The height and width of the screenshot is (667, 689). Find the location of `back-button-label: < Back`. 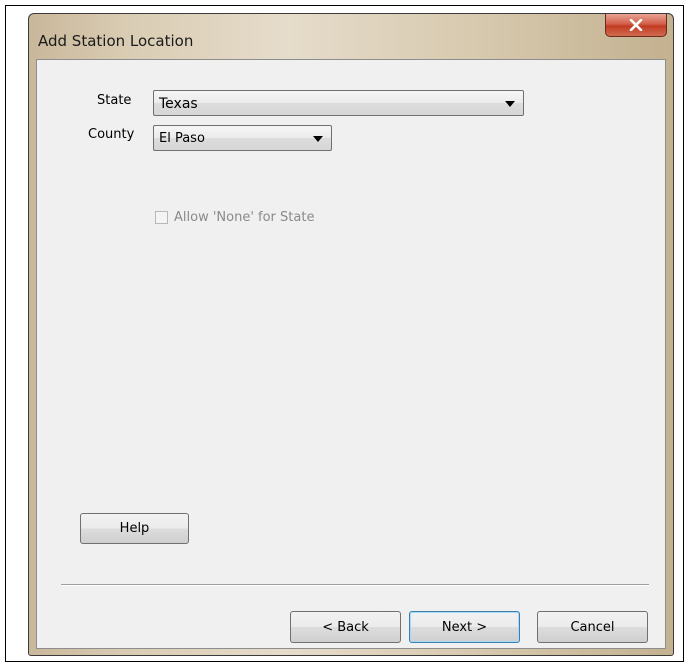

back-button-label: < Back is located at coordinates (345, 627).